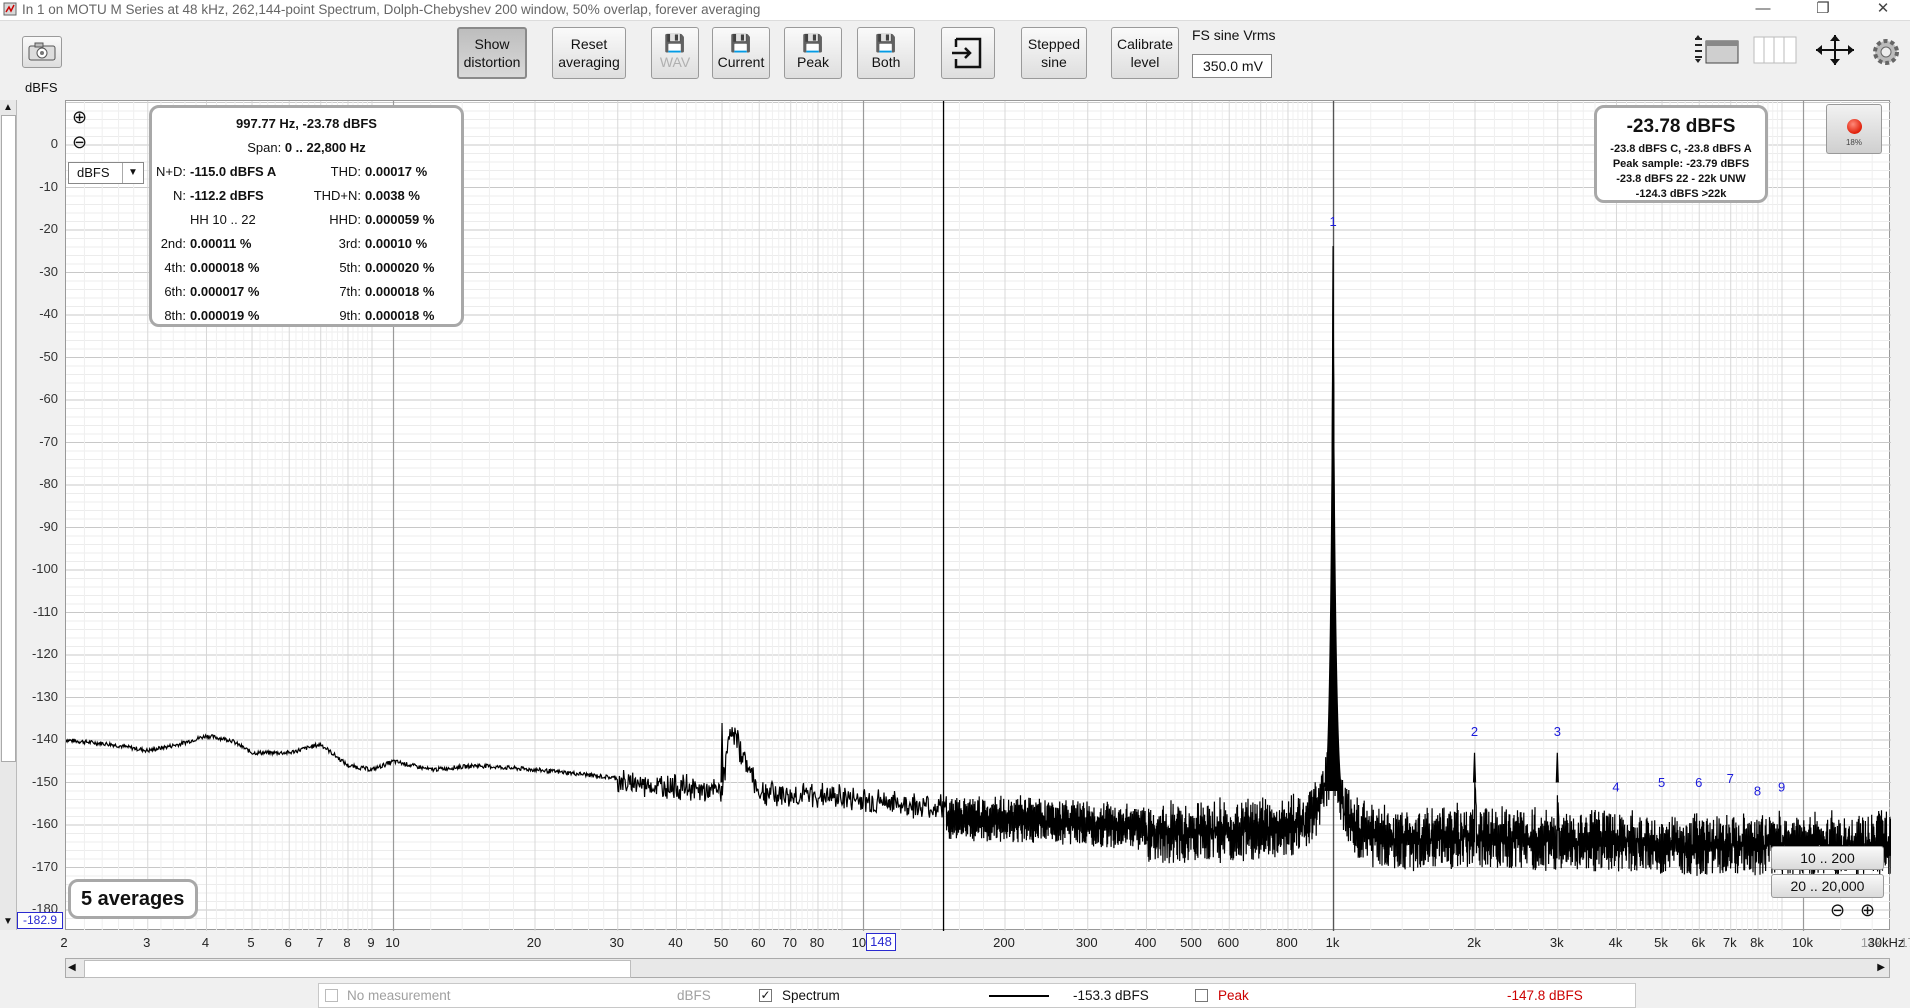 The width and height of the screenshot is (1910, 1008). What do you see at coordinates (1332, 942) in the screenshot?
I see `x-tick-label: 1k` at bounding box center [1332, 942].